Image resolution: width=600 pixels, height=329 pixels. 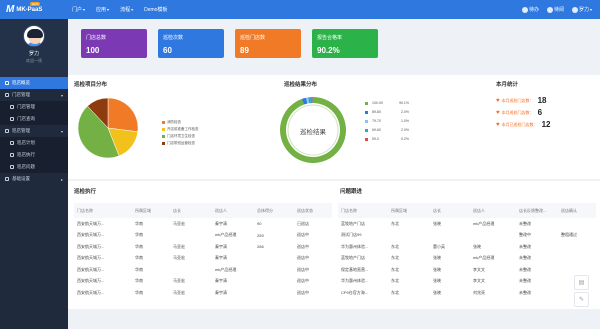 What do you see at coordinates (34, 143) in the screenshot?
I see `sidebar-item-inspection-plan: 巡店计划` at bounding box center [34, 143].